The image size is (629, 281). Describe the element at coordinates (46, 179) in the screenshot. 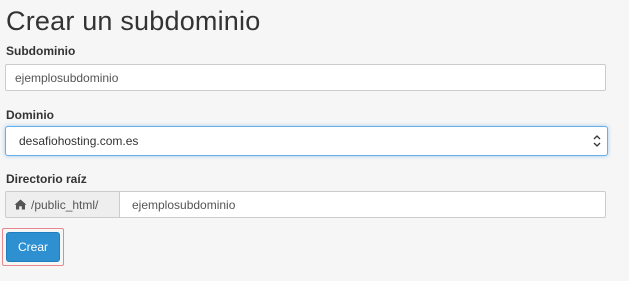

I see `document-root-label: Directorio raíz` at that location.